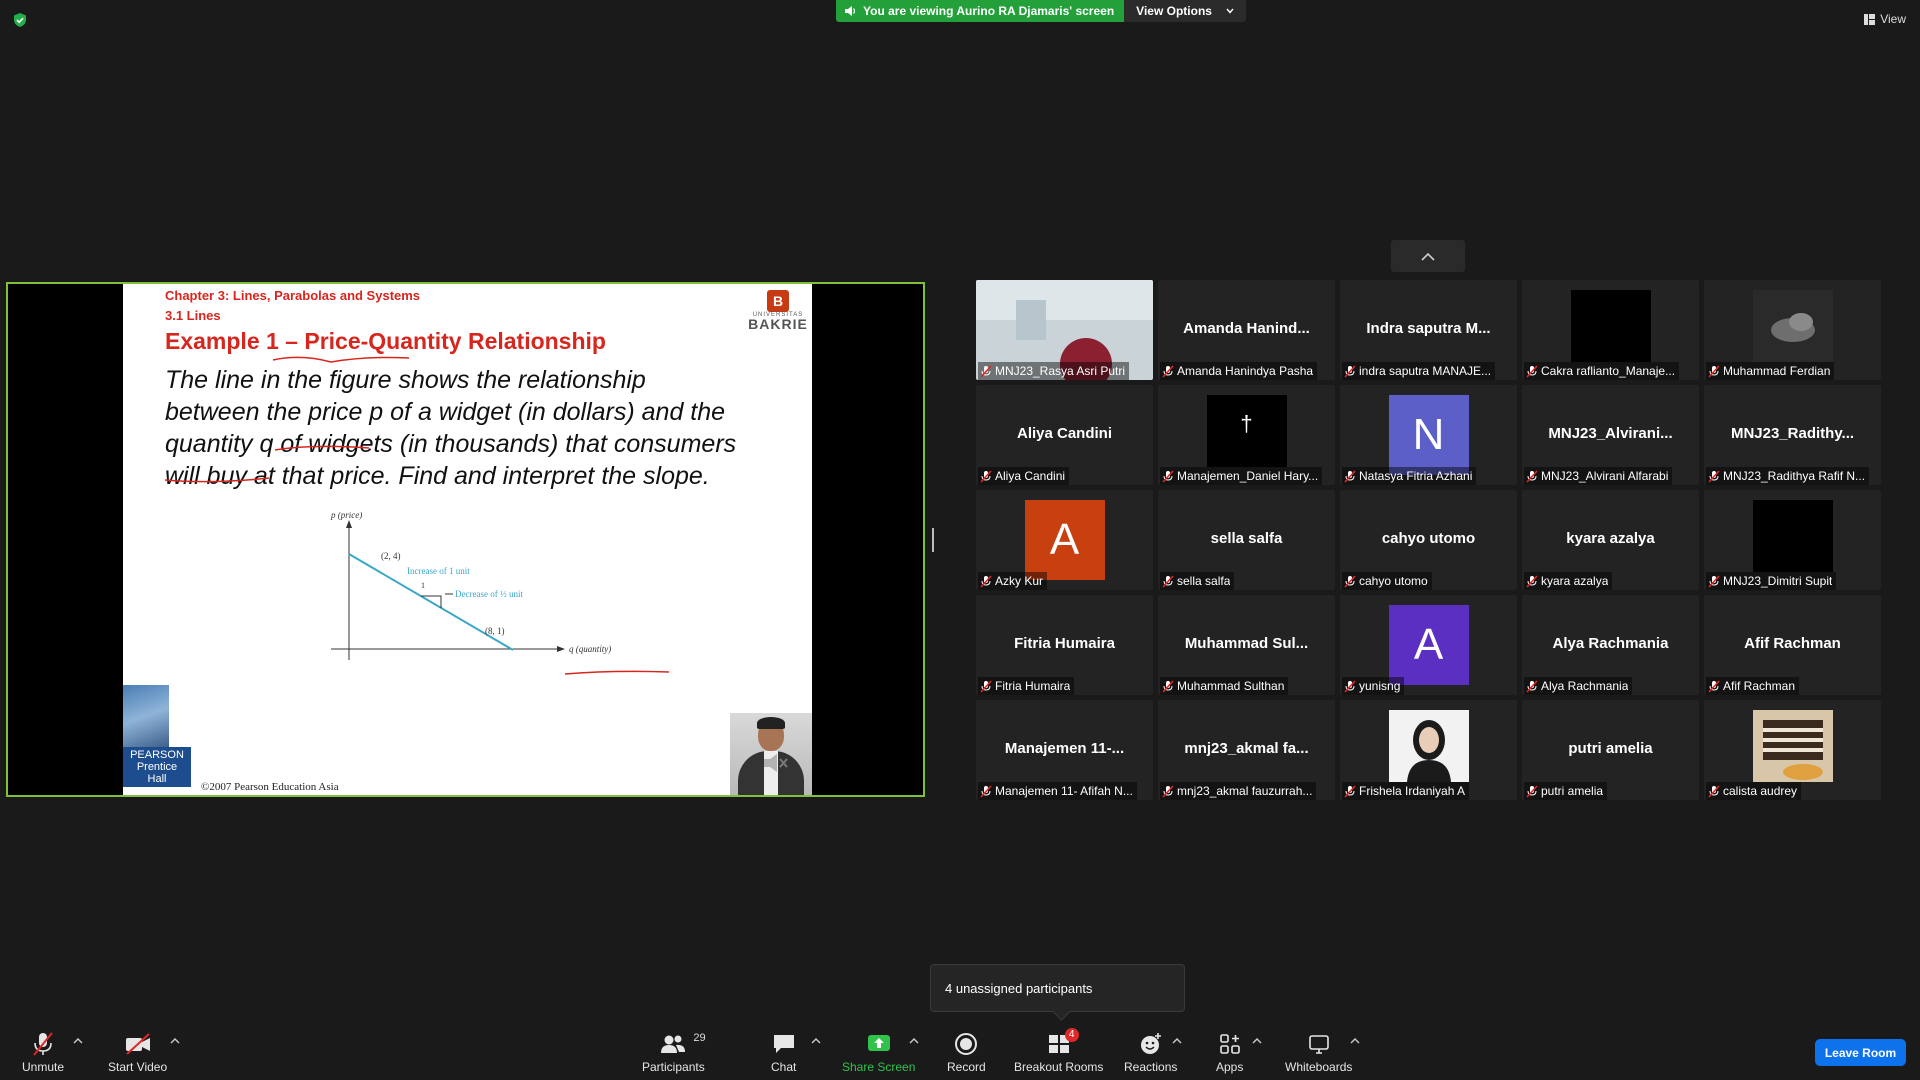  Describe the element at coordinates (878, 1052) in the screenshot. I see `share-screen-button: Share Screen` at that location.